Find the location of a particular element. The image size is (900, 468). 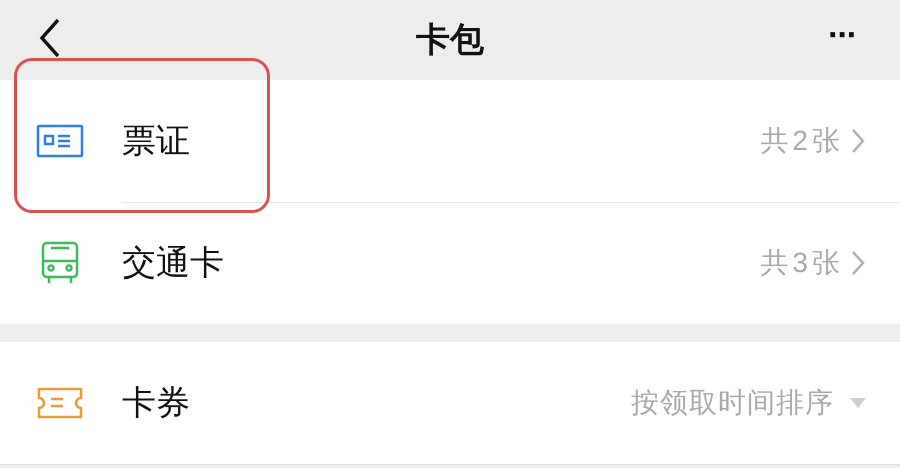

card-count: 共2张 is located at coordinates (802, 141).